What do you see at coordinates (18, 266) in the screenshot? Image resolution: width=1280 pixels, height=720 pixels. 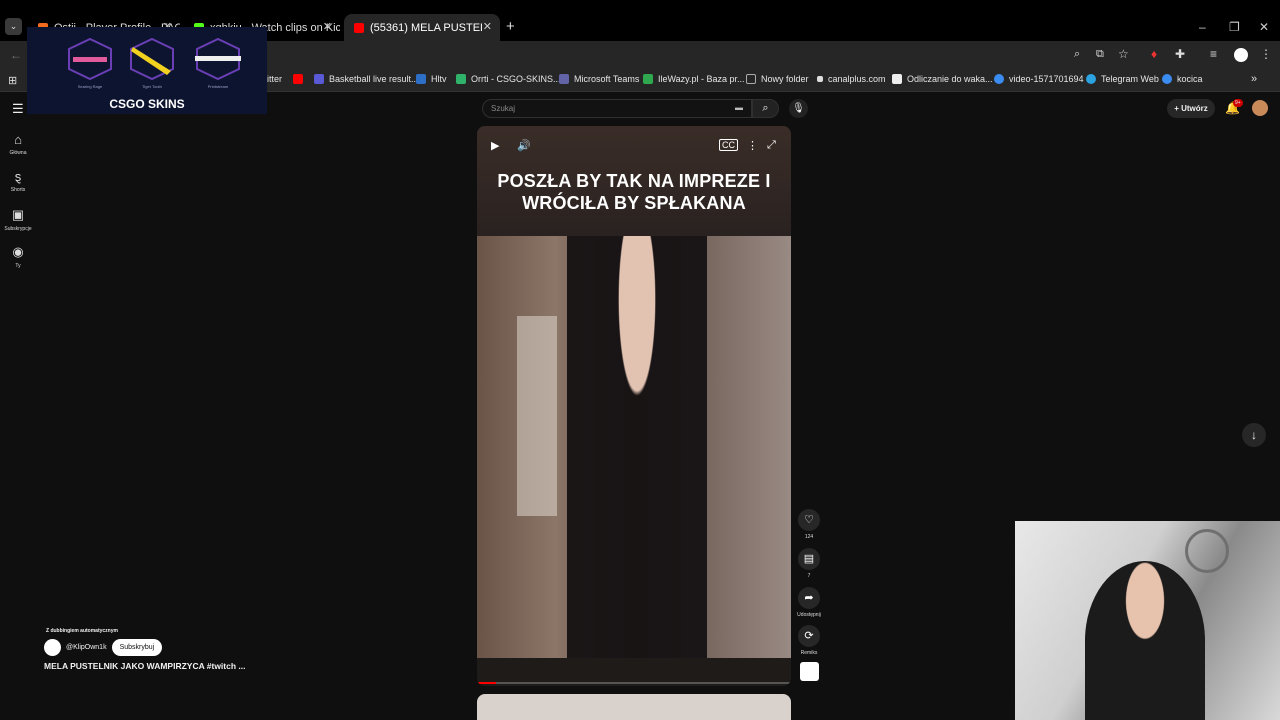 I see `sidebar-item-label: Ty` at bounding box center [18, 266].